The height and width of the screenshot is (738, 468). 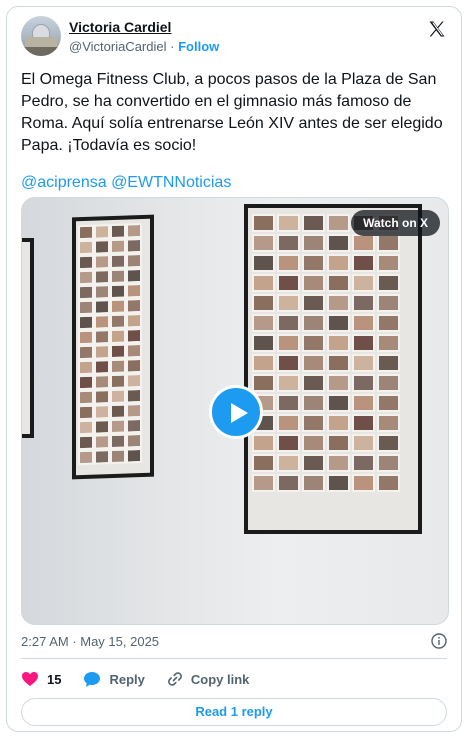 What do you see at coordinates (120, 27) in the screenshot?
I see `author-name: Victoria Cardiel` at bounding box center [120, 27].